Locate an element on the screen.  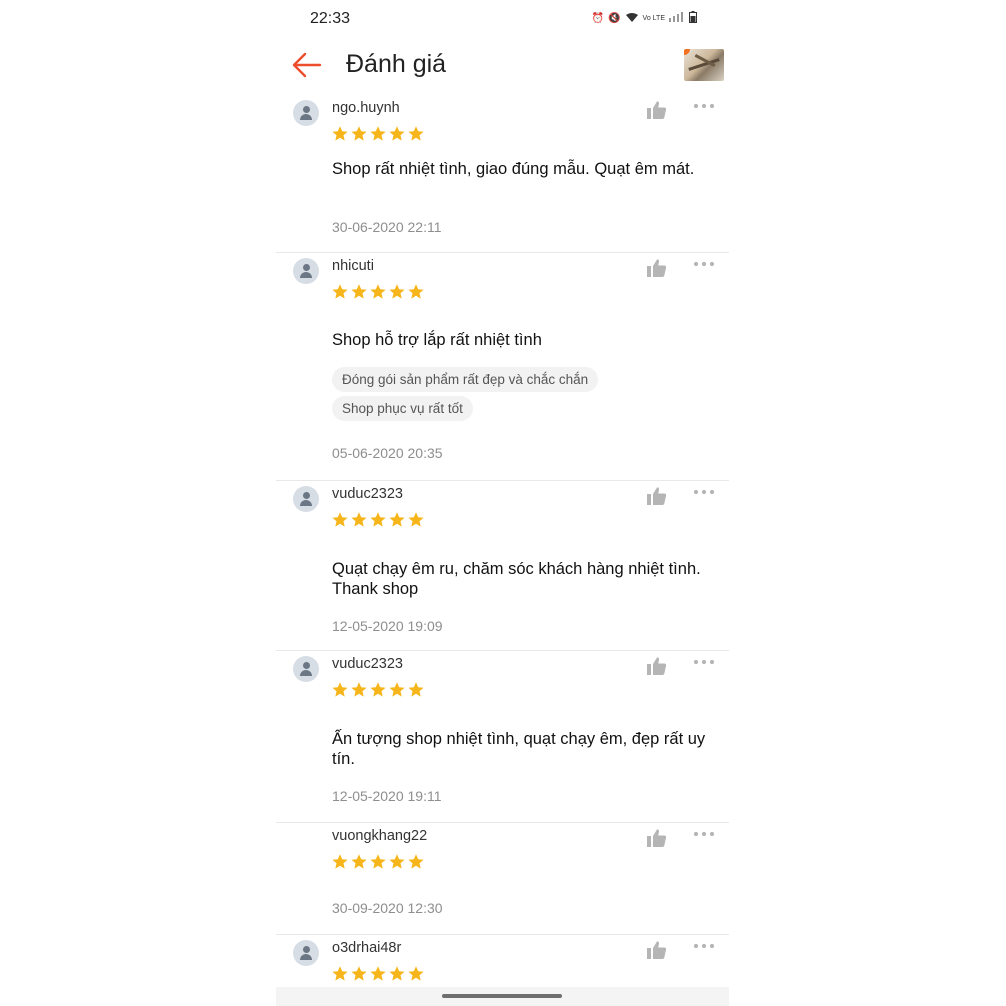
page-title: Đánh giá is located at coordinates (396, 64).